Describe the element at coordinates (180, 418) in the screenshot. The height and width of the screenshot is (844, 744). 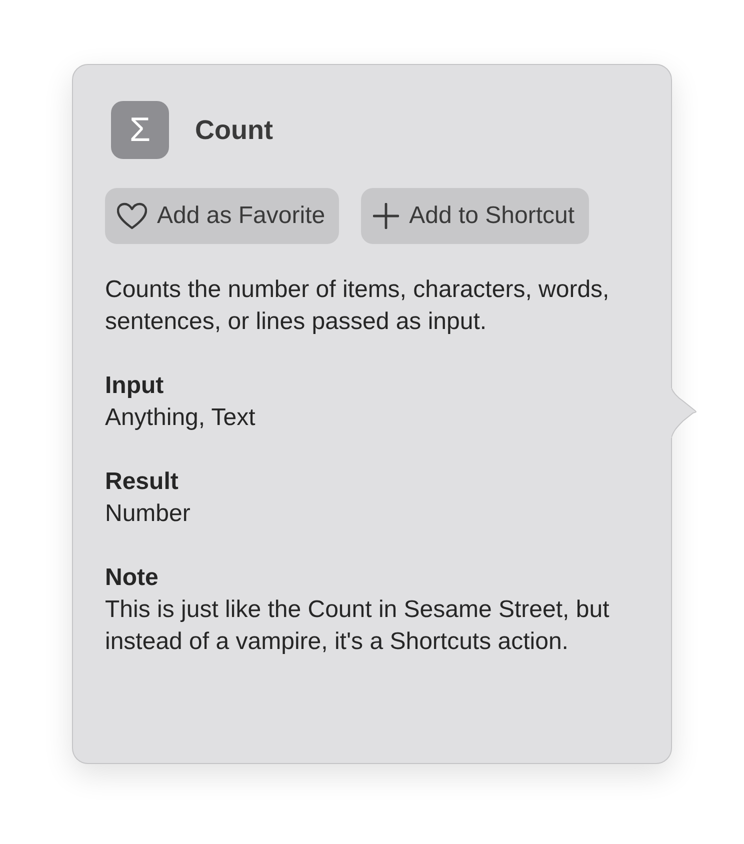
I see `section-text: Anything, Text` at that location.